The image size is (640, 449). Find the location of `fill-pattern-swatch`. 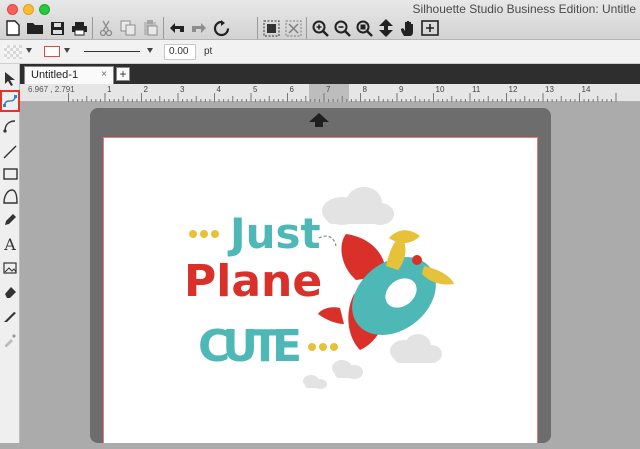

fill-pattern-swatch is located at coordinates (13, 52).